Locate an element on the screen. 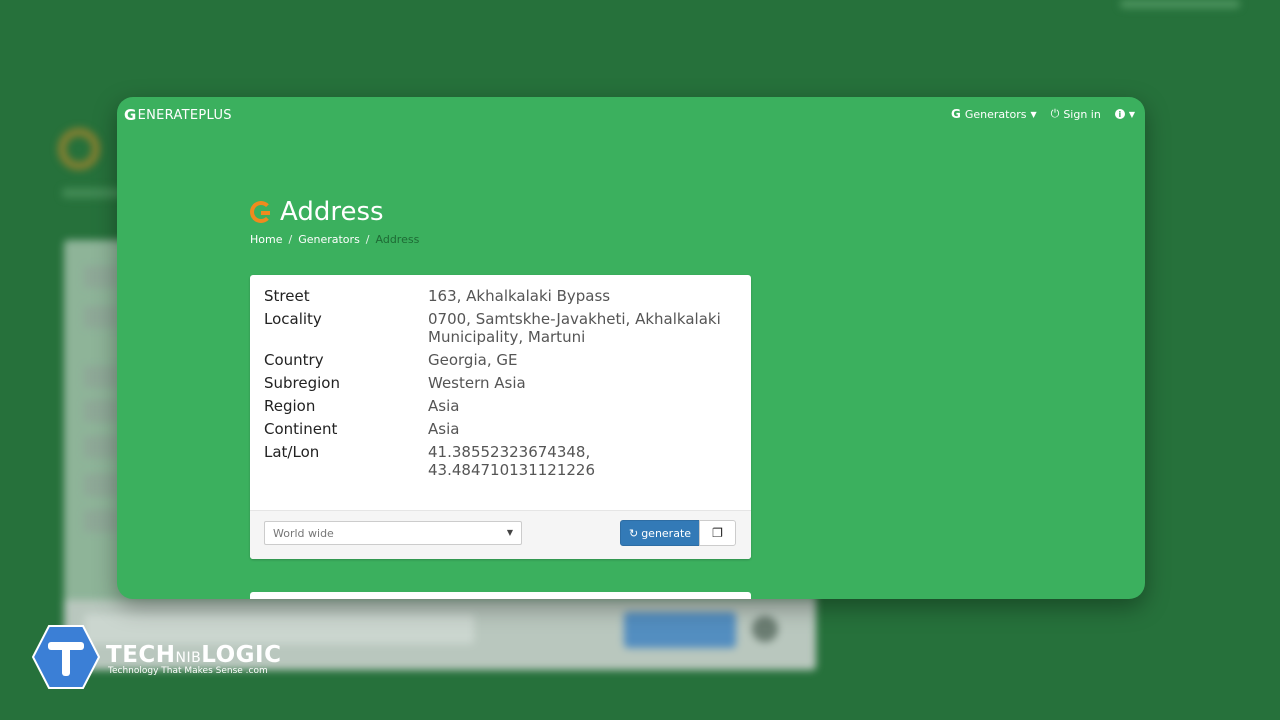  brand-logo: G ENERATEPLUS is located at coordinates (178, 115).